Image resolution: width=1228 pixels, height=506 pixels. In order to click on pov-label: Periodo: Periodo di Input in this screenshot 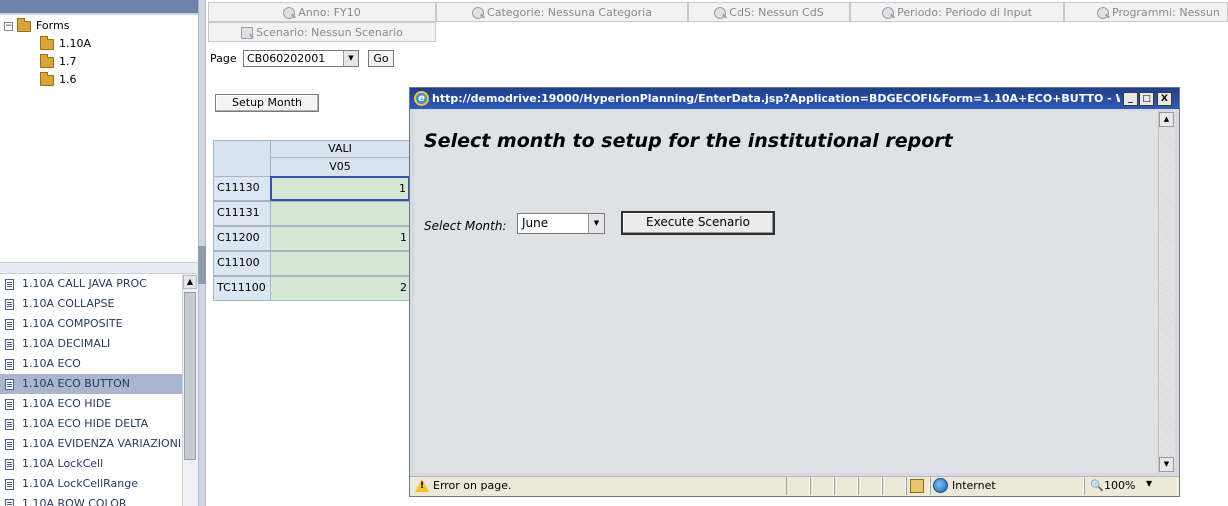, I will do `click(964, 12)`.